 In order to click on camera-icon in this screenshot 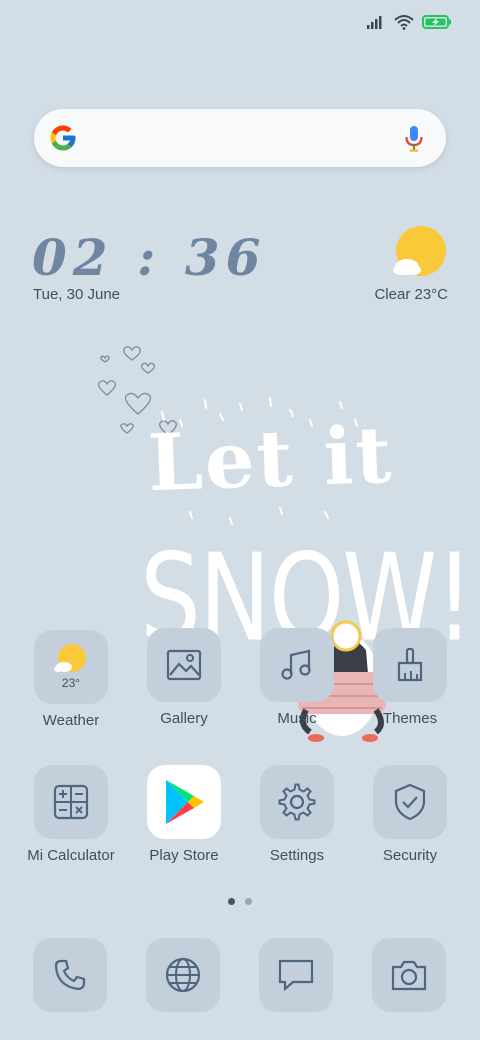, I will do `click(409, 975)`.